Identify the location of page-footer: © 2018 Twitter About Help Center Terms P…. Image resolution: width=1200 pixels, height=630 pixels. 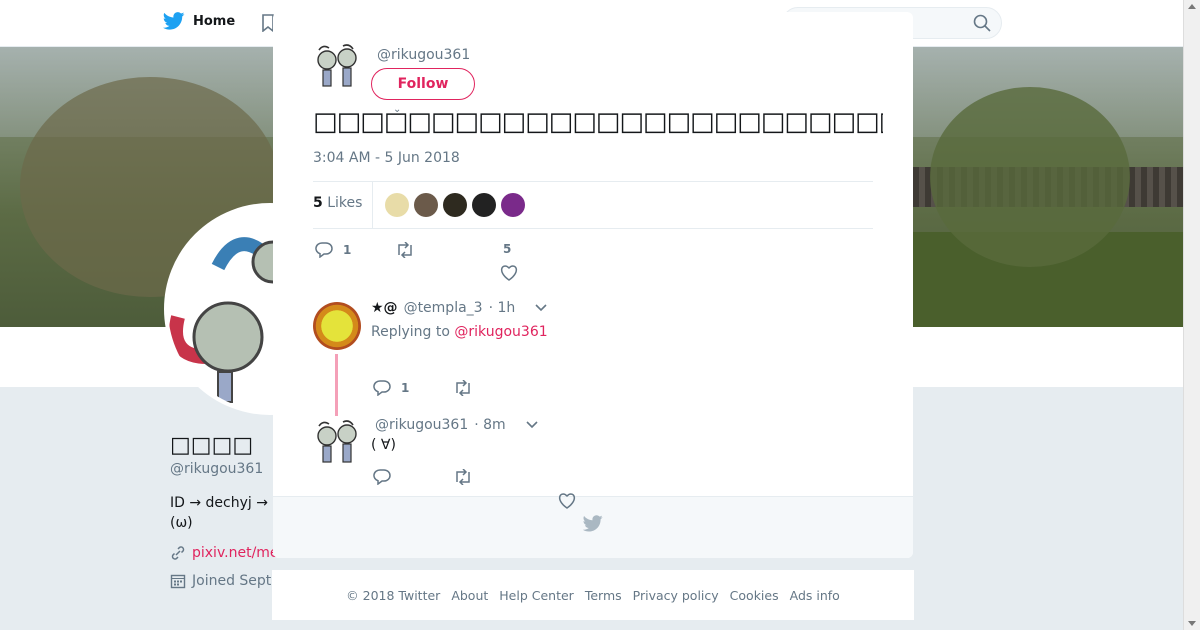
(593, 595).